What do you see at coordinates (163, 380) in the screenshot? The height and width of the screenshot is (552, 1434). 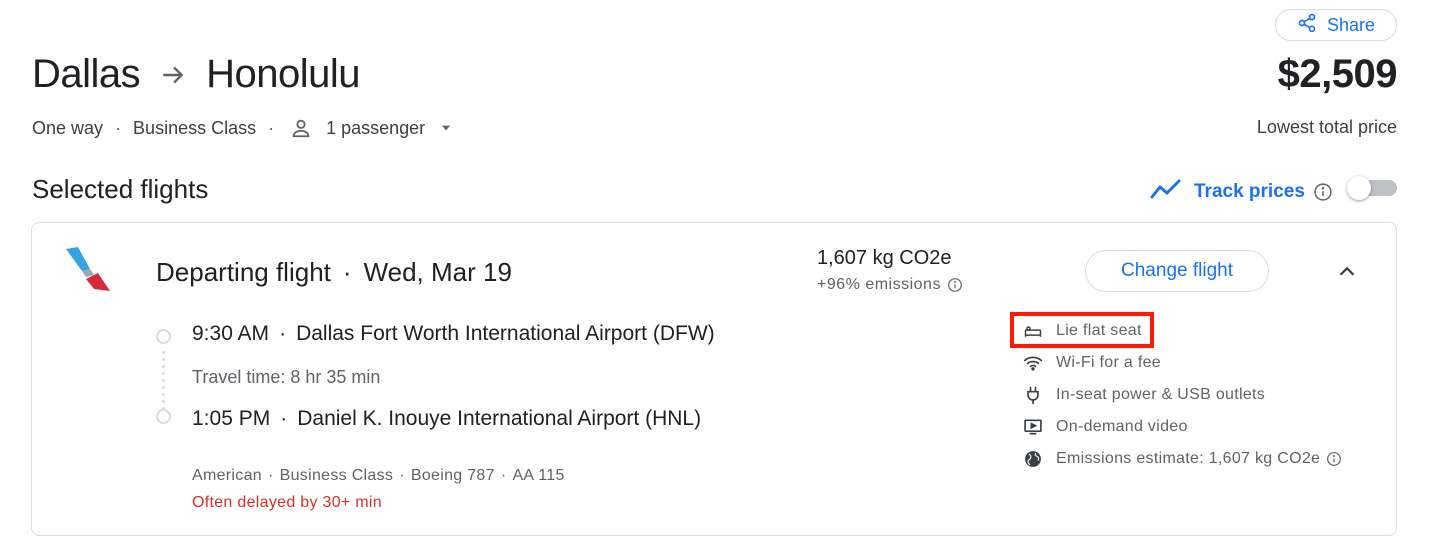 I see `timeline-dotted-line` at bounding box center [163, 380].